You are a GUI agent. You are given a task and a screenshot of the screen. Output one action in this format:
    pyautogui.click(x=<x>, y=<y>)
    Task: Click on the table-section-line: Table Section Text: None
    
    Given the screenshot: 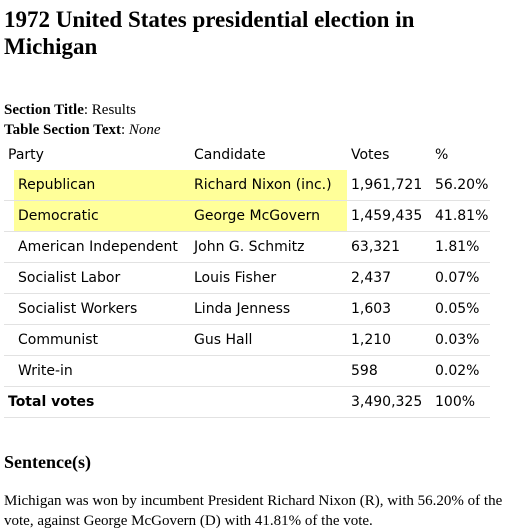 What is the action you would take?
    pyautogui.click(x=82, y=130)
    